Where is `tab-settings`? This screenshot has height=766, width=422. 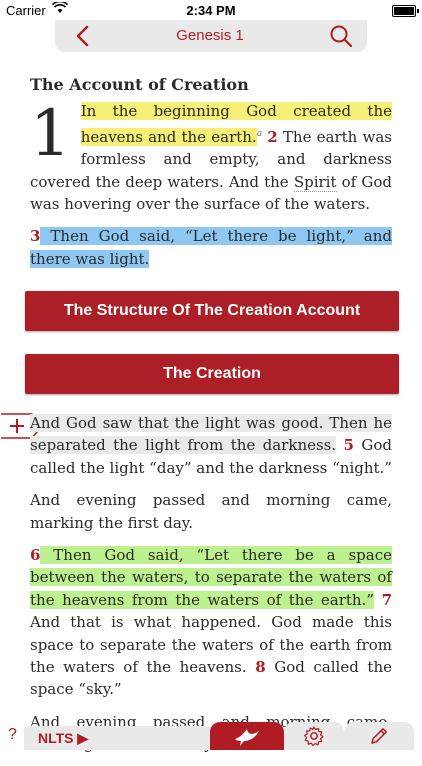
tab-settings is located at coordinates (314, 736).